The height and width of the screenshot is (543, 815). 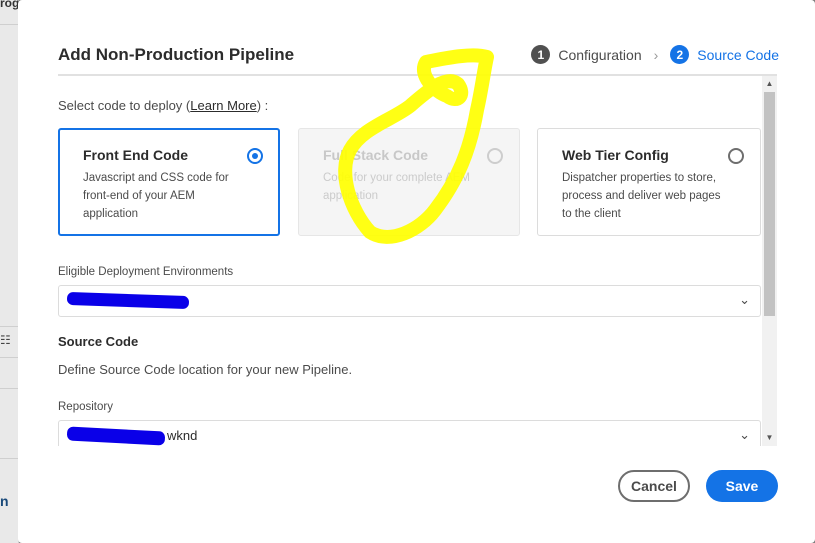 What do you see at coordinates (397, 187) in the screenshot?
I see `card-description: Code for your complete AEM application` at bounding box center [397, 187].